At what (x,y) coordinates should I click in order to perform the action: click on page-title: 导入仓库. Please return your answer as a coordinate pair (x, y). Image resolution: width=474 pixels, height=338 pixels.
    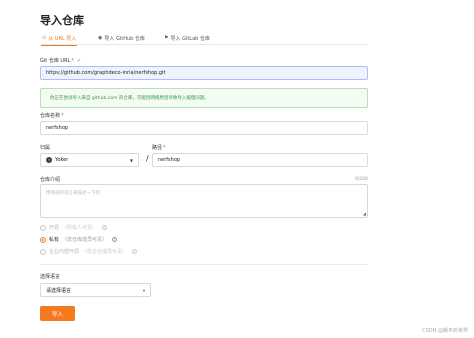
    Looking at the image, I should click on (62, 20).